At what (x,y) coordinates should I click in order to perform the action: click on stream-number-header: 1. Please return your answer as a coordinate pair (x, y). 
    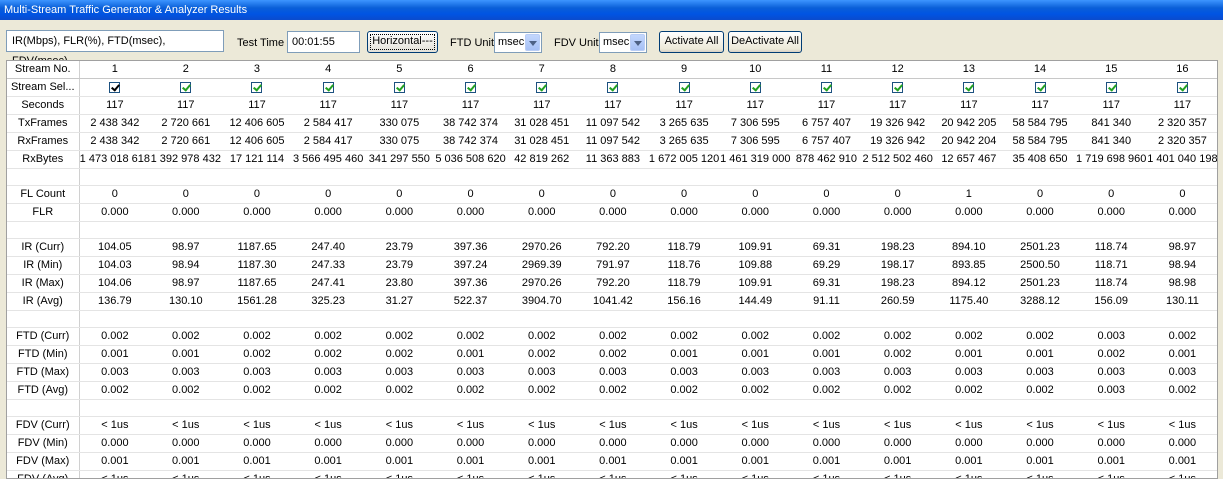
    Looking at the image, I should click on (115, 70).